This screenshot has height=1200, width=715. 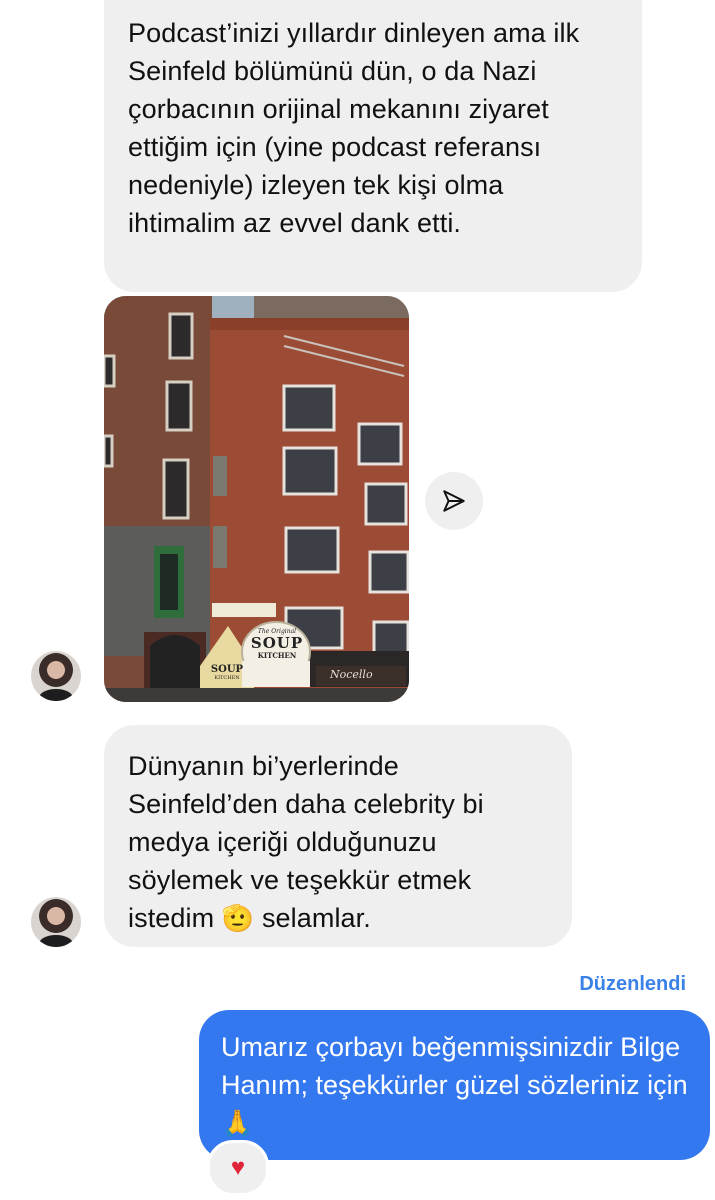 I want to click on small-sign-text: SOUP KITCHEN, so click(x=227, y=672).